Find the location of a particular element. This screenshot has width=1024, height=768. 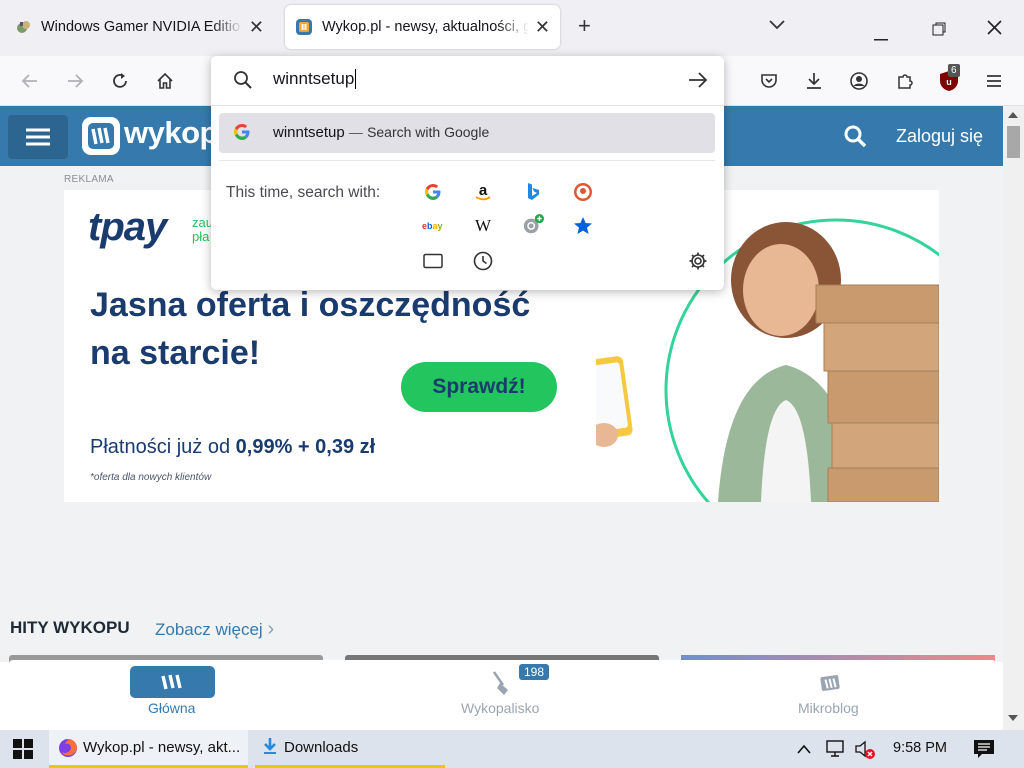

ad-cta-label: Sprawdź! is located at coordinates (479, 386).